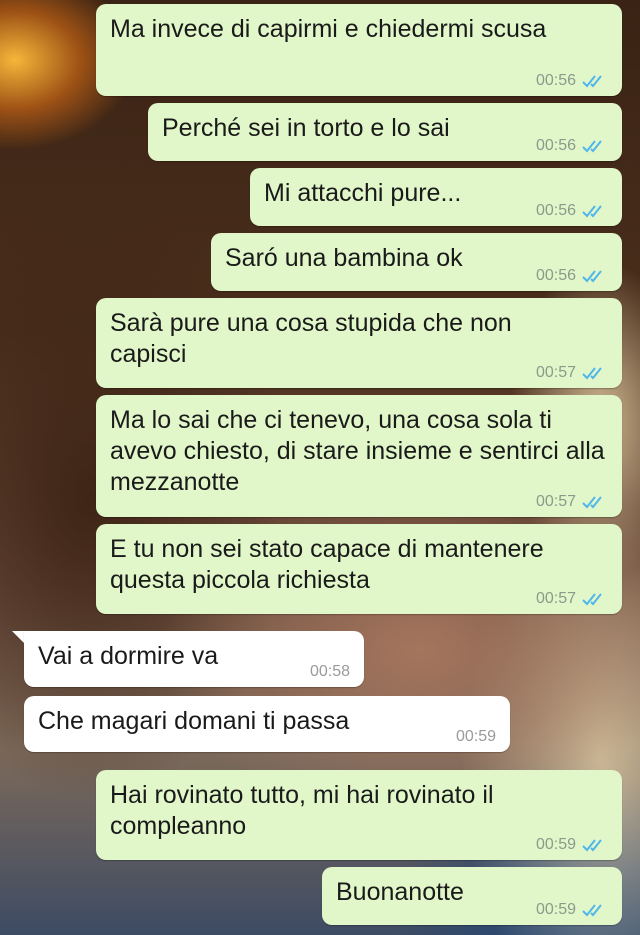 This screenshot has width=640, height=935. What do you see at coordinates (194, 721) in the screenshot?
I see `message-text: Che magari domani ti passa` at bounding box center [194, 721].